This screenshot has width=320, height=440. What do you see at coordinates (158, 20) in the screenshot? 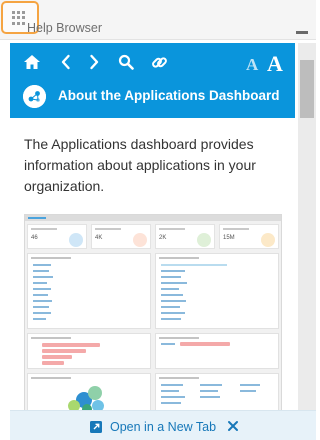
I see `panel-header: Help Browser` at bounding box center [158, 20].